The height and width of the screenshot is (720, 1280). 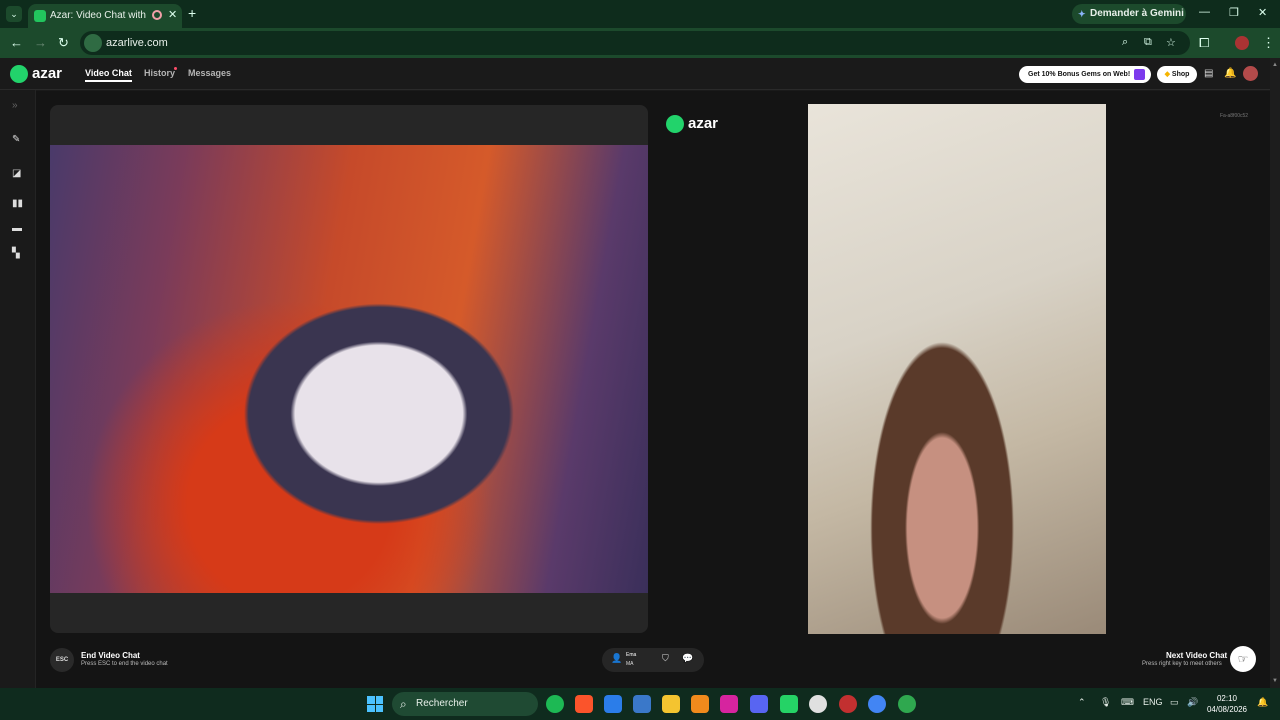 What do you see at coordinates (17, 228) in the screenshot?
I see `layout-stacked-icon: ▬` at bounding box center [17, 228].